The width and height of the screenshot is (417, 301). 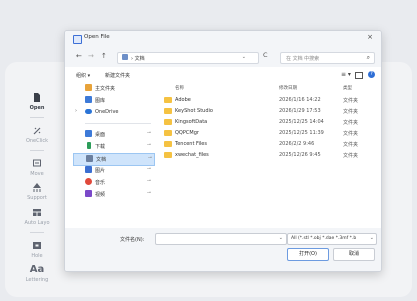 What do you see at coordinates (88, 87) in the screenshot?
I see `home-icon` at bounding box center [88, 87].